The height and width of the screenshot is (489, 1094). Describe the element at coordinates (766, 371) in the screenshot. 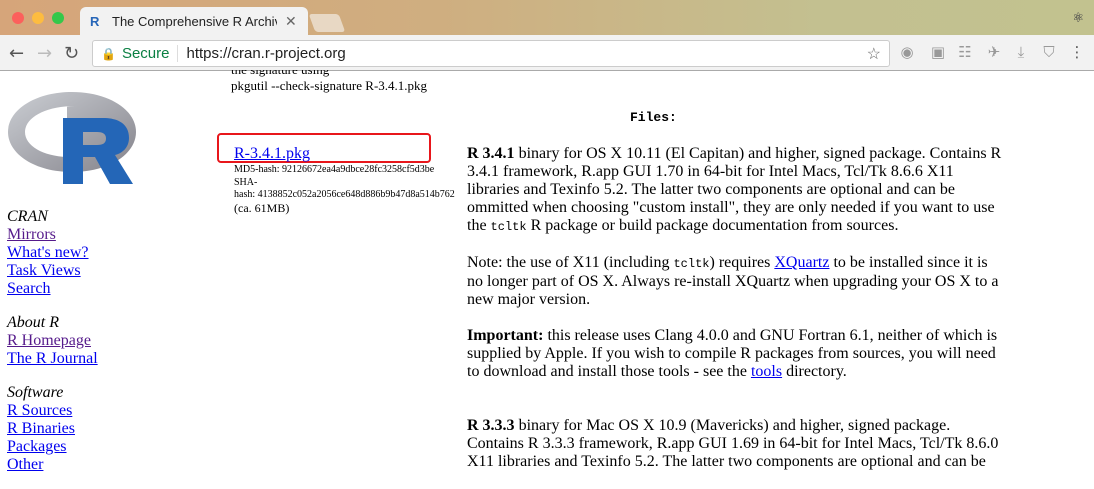

I see `tools-link: tools` at that location.